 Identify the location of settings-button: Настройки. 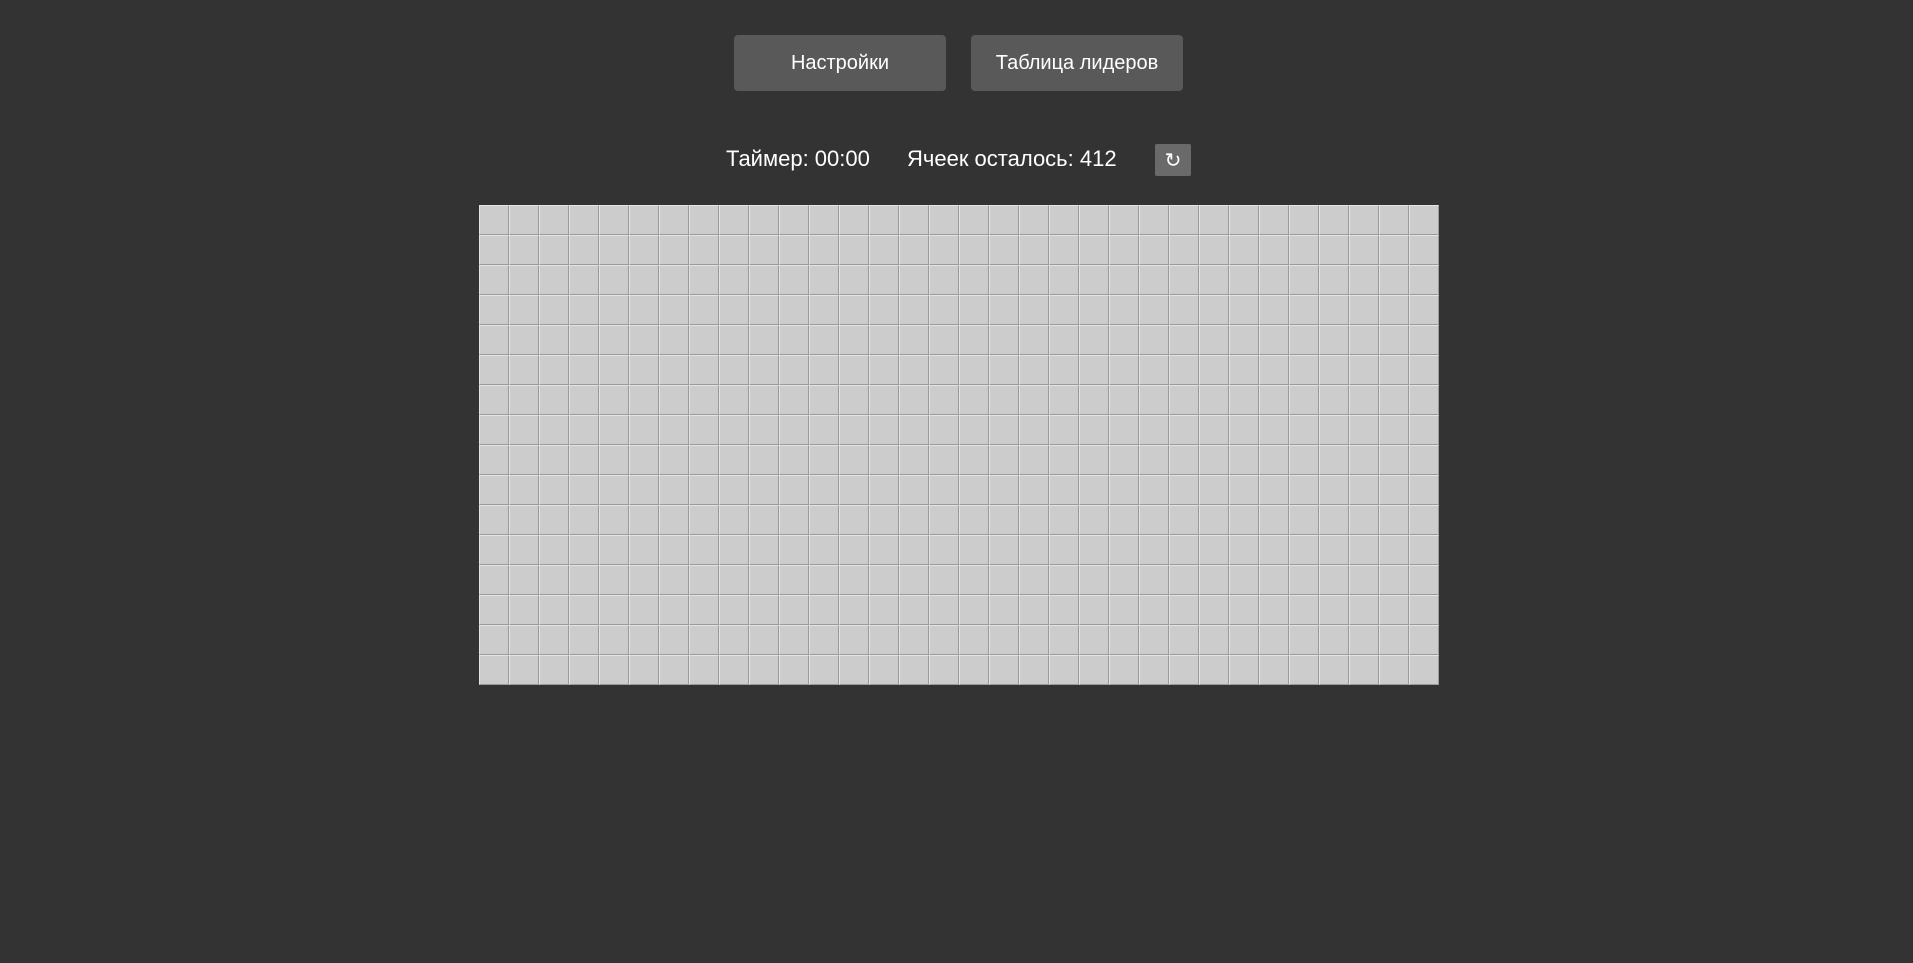
(840, 63).